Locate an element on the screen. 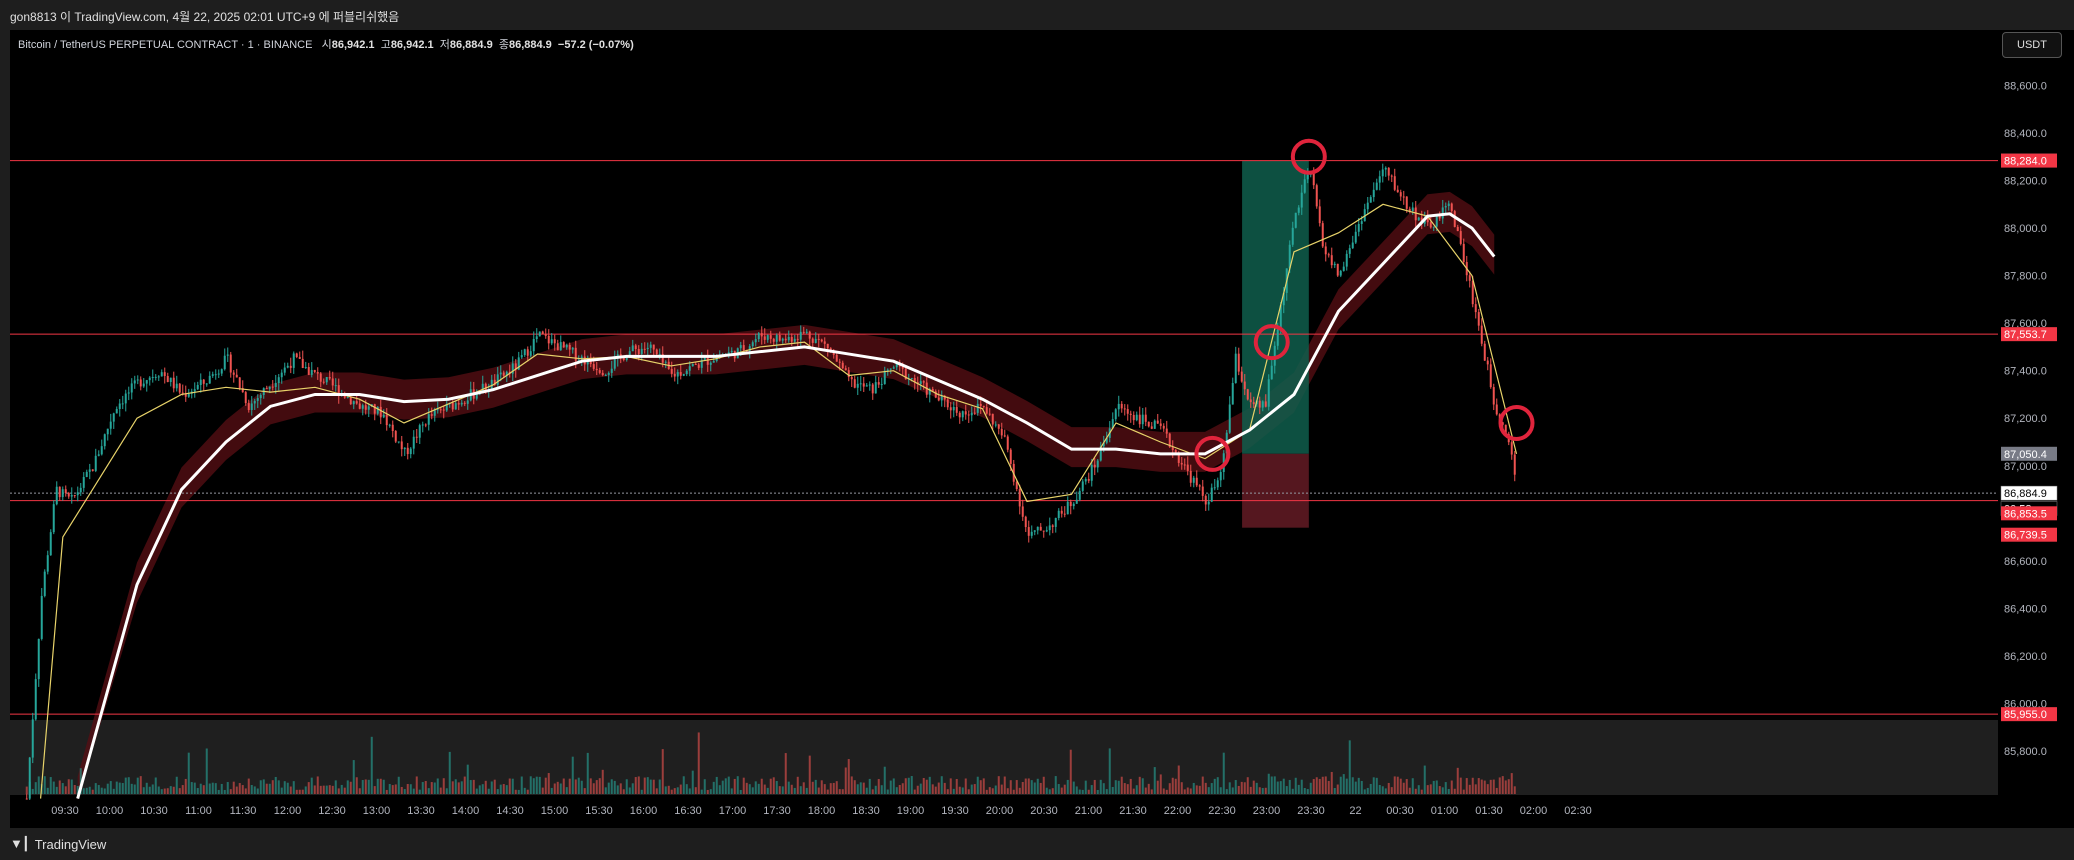 This screenshot has height=860, width=2074. tradingview-icon: ▼┃ is located at coordinates (20, 843).